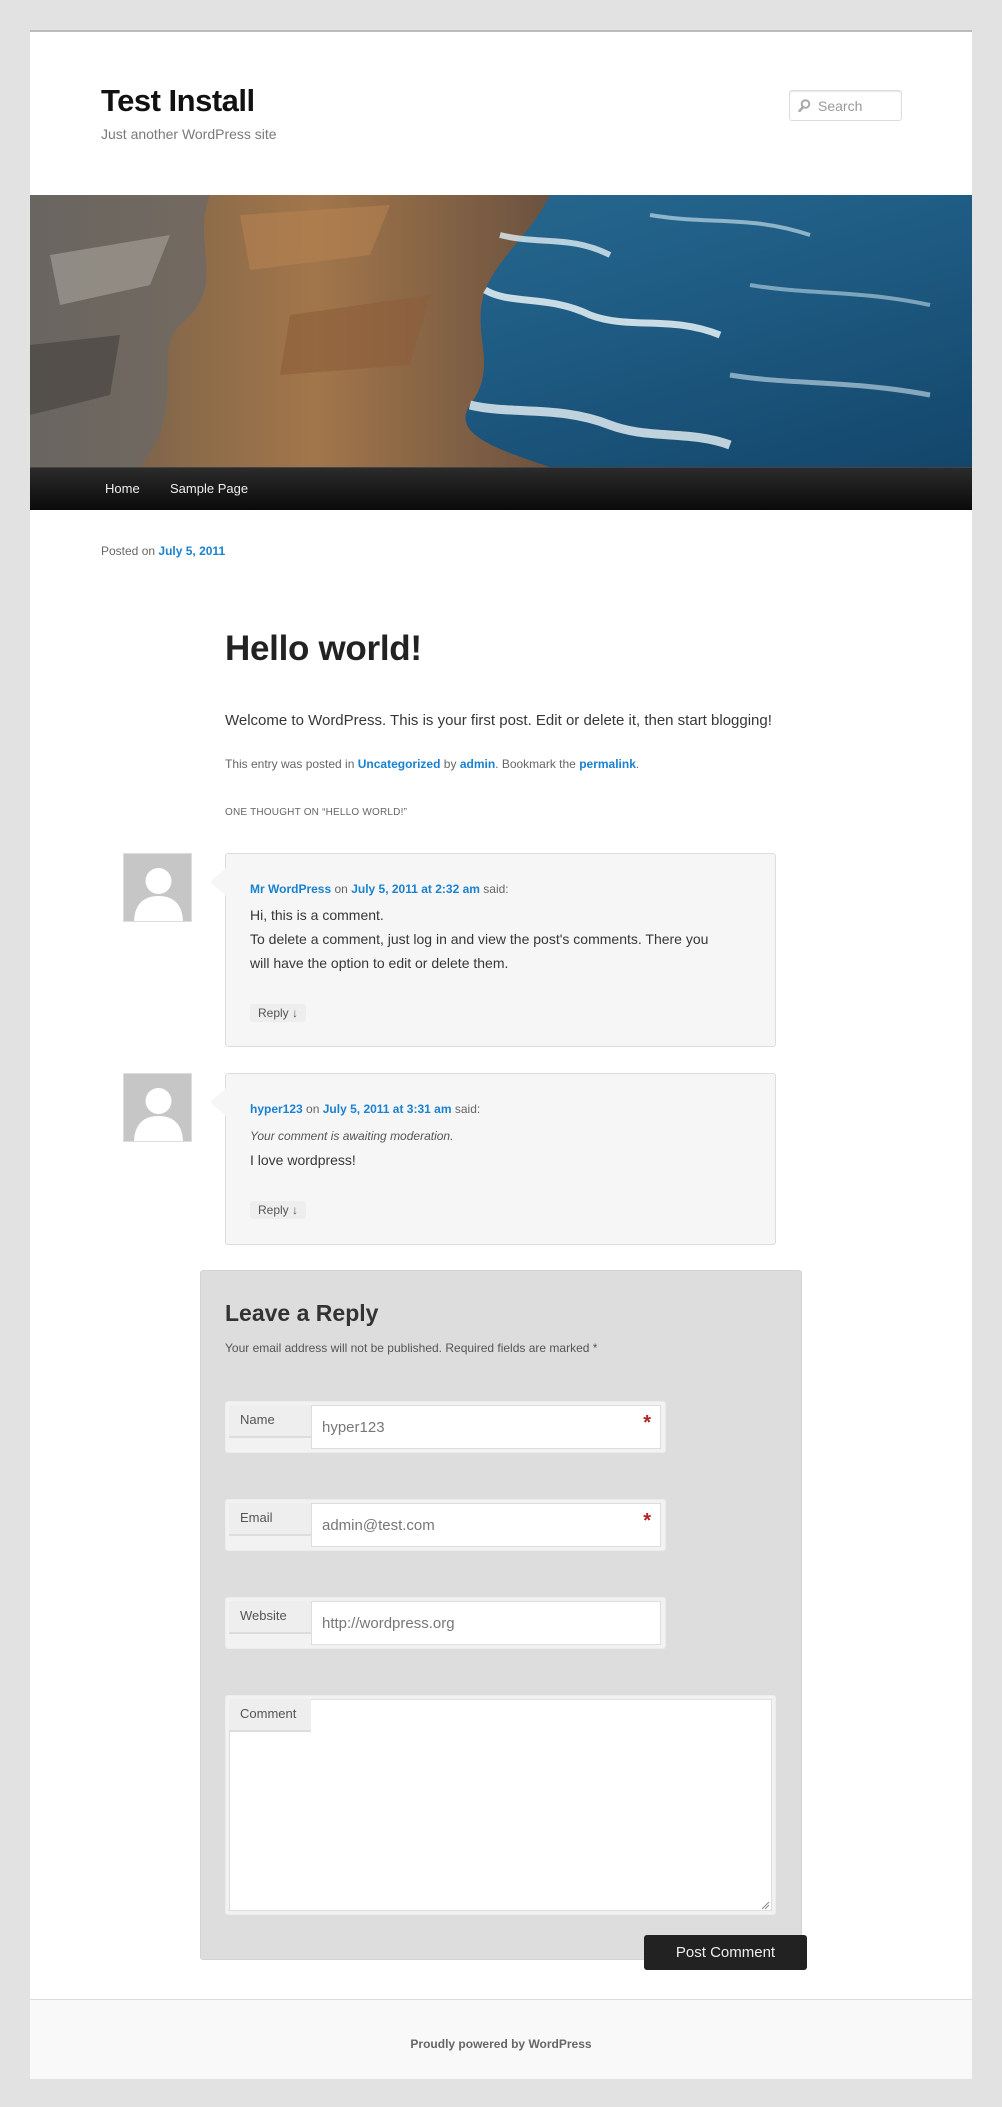  What do you see at coordinates (270, 1617) in the screenshot?
I see `website-label: Website` at bounding box center [270, 1617].